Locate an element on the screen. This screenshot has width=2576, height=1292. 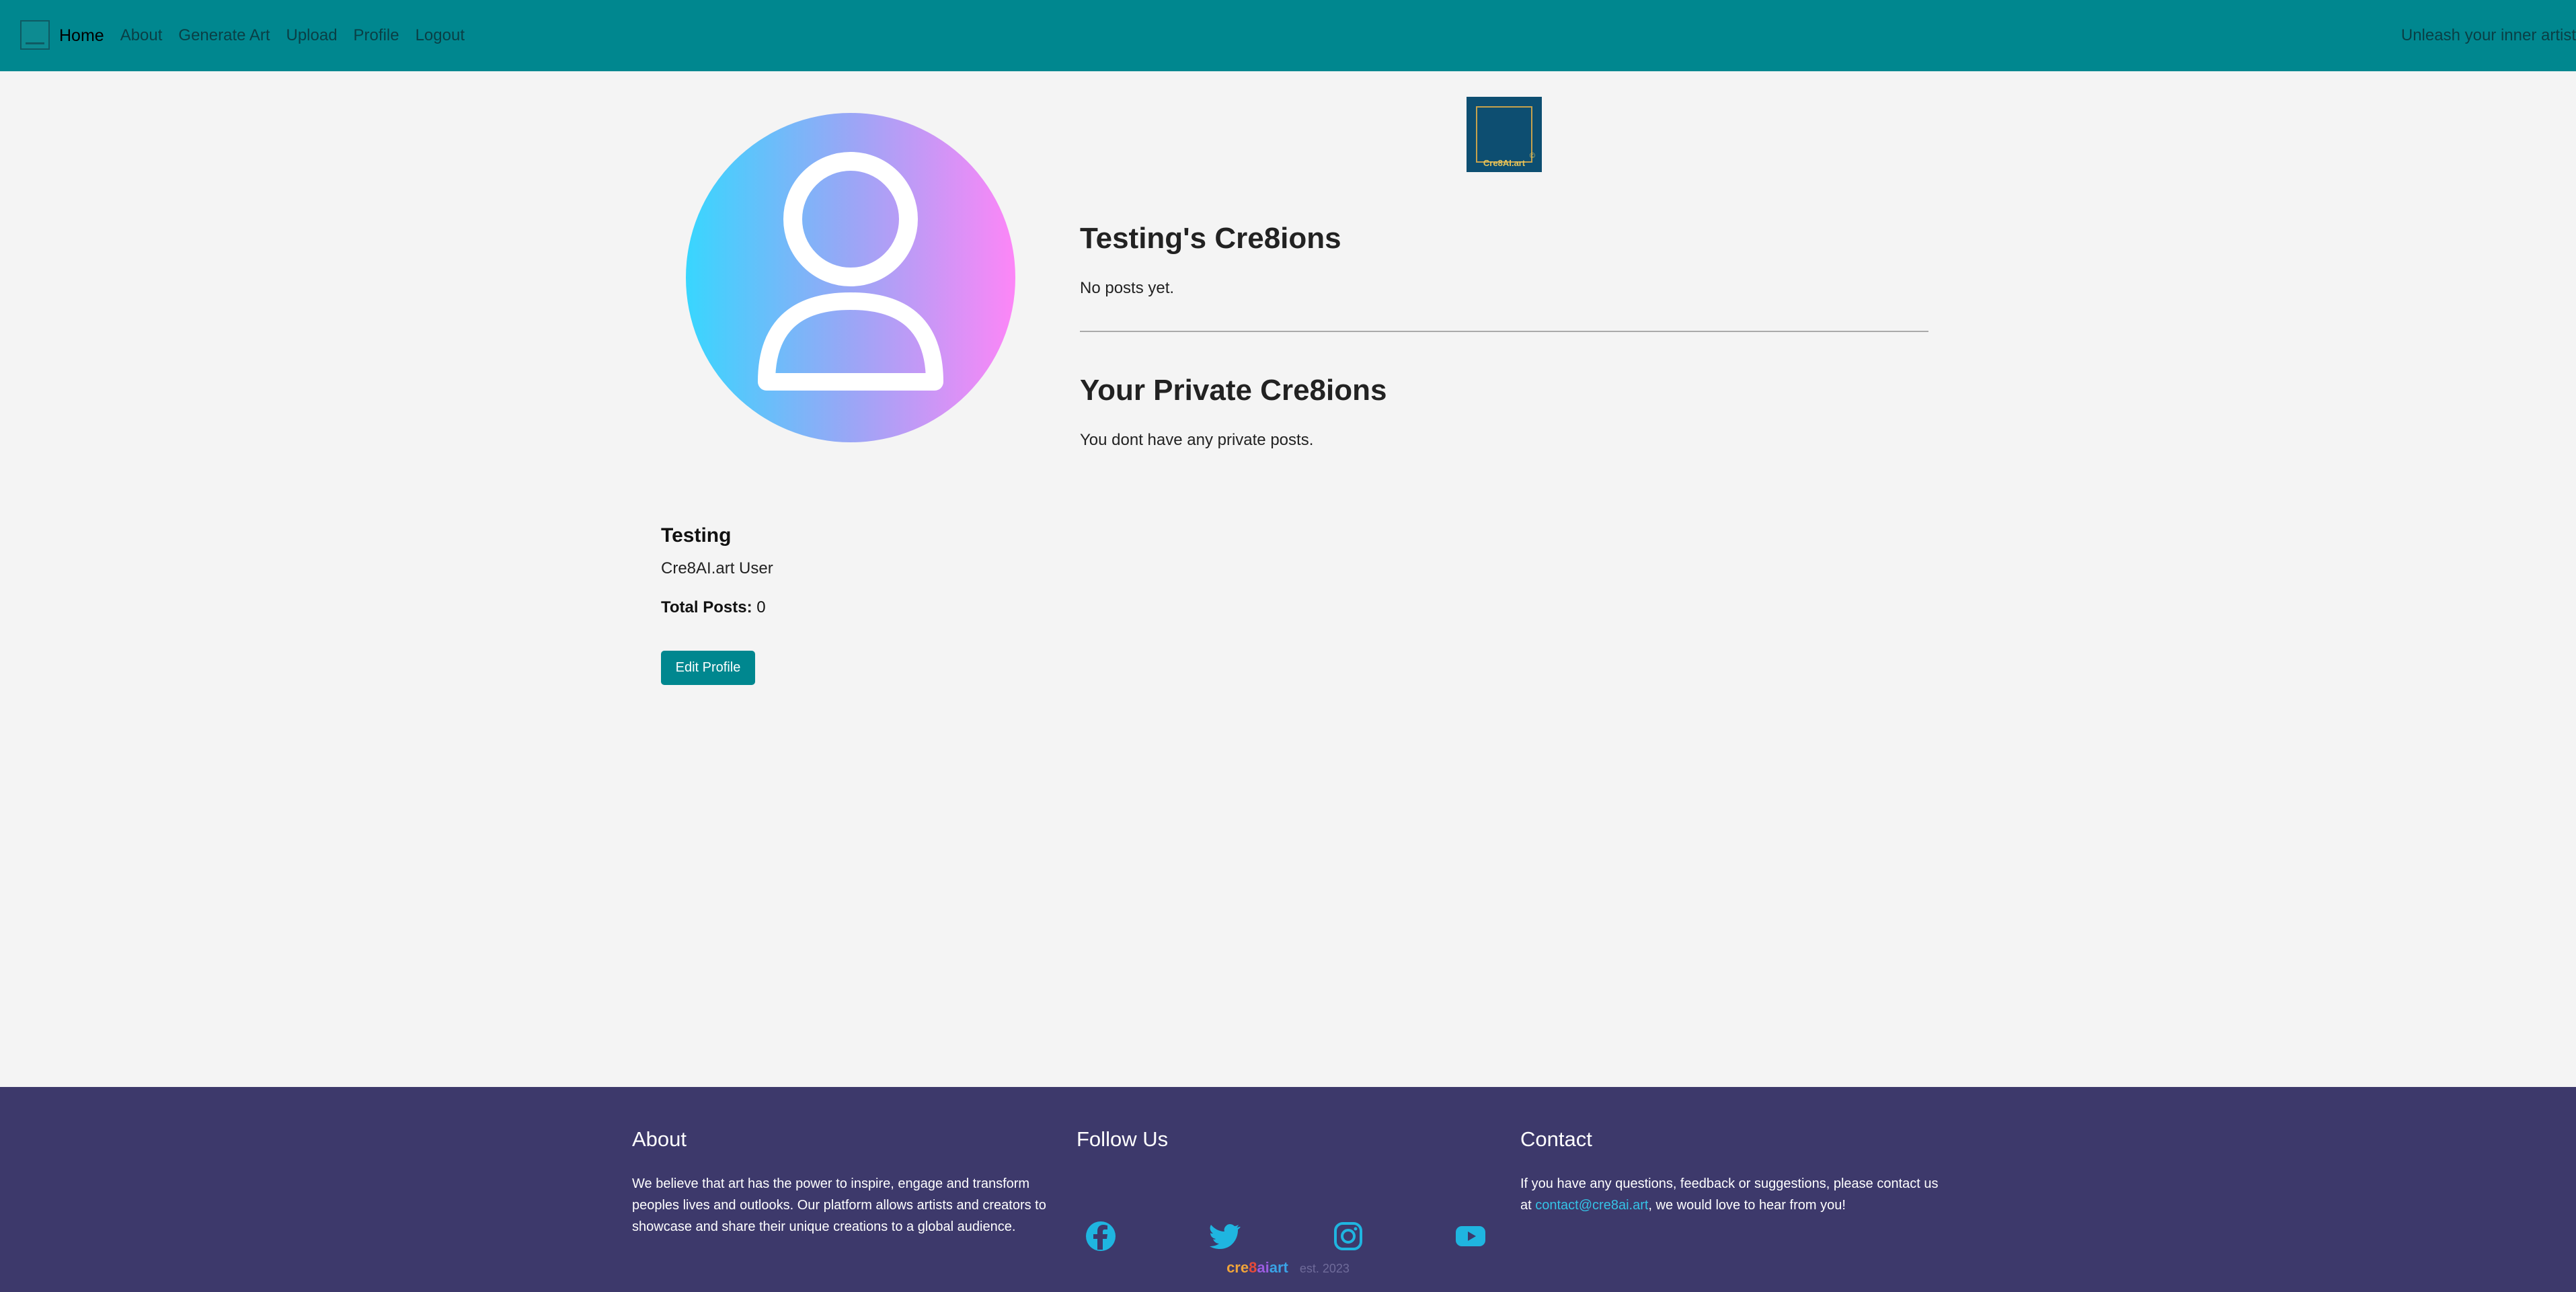
section-divider is located at coordinates (1504, 331).